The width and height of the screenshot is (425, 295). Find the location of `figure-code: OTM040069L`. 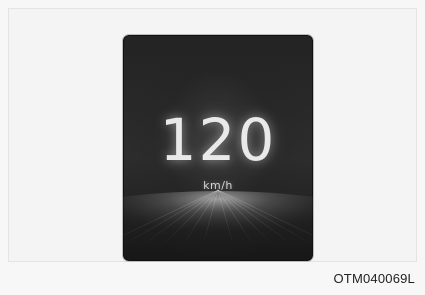

figure-code: OTM040069L is located at coordinates (374, 278).